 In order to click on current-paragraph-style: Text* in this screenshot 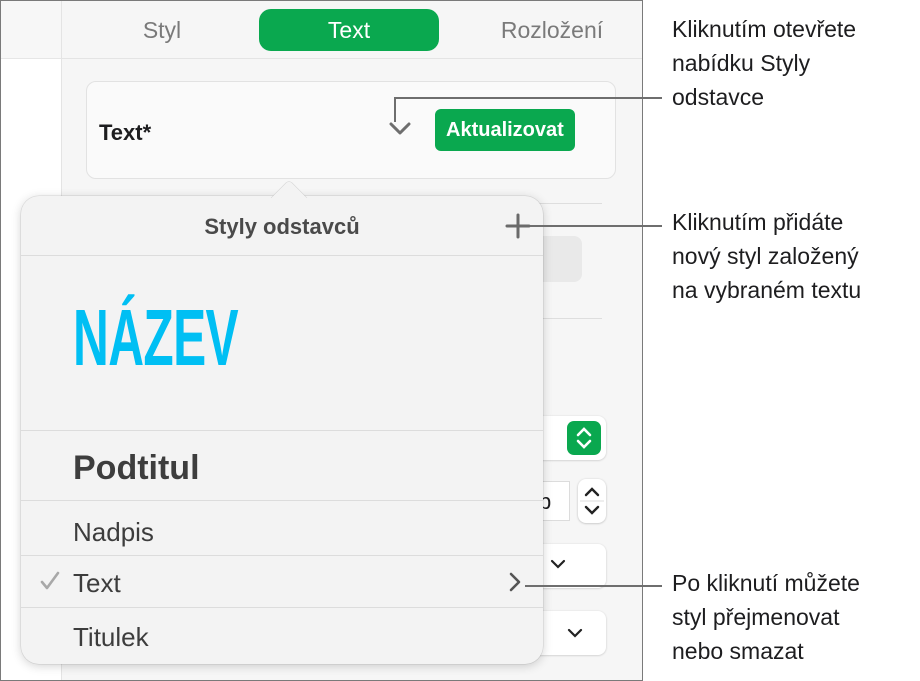, I will do `click(125, 132)`.